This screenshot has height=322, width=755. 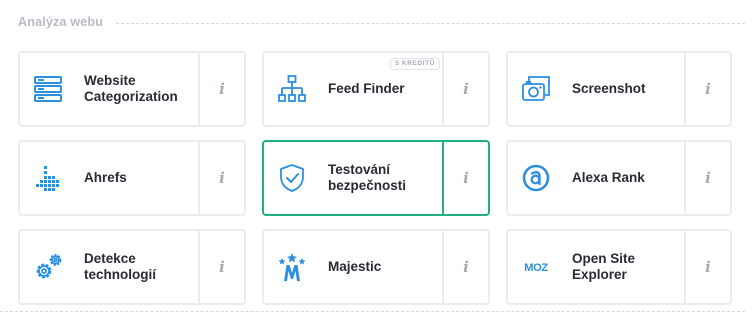 I want to click on card-main: Ahrefs, so click(x=109, y=178).